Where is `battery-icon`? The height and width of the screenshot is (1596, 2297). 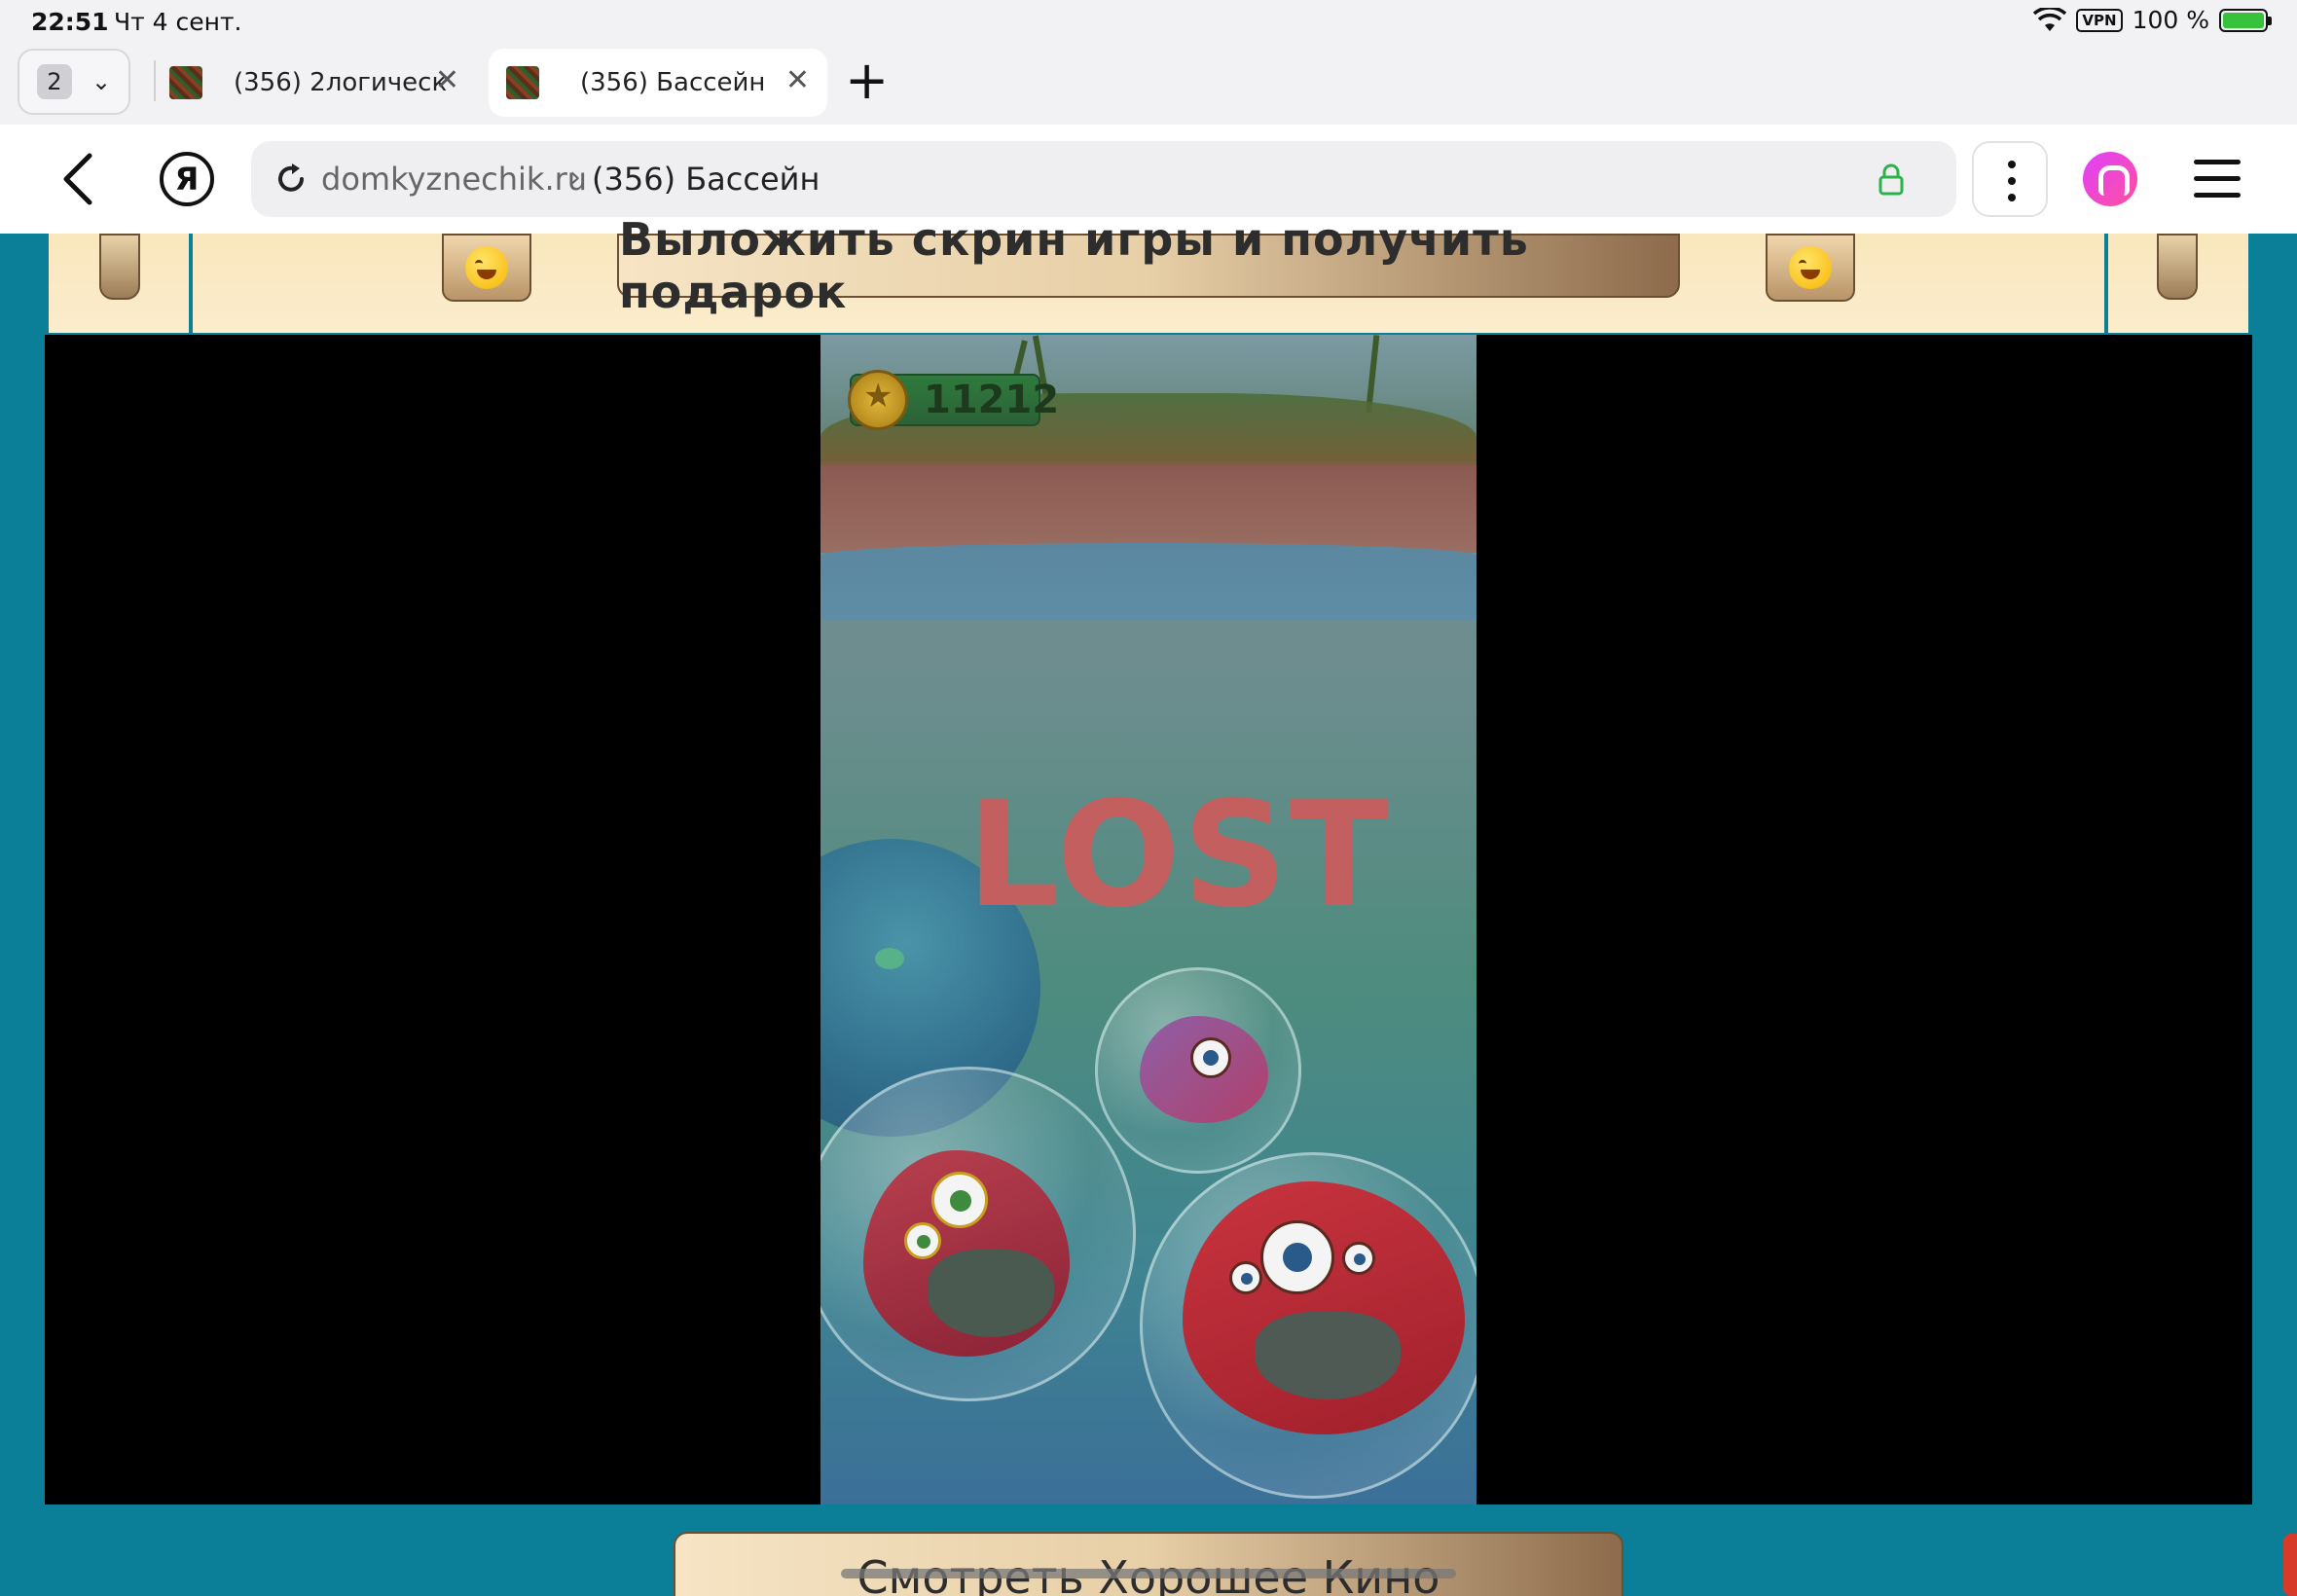 battery-icon is located at coordinates (2245, 20).